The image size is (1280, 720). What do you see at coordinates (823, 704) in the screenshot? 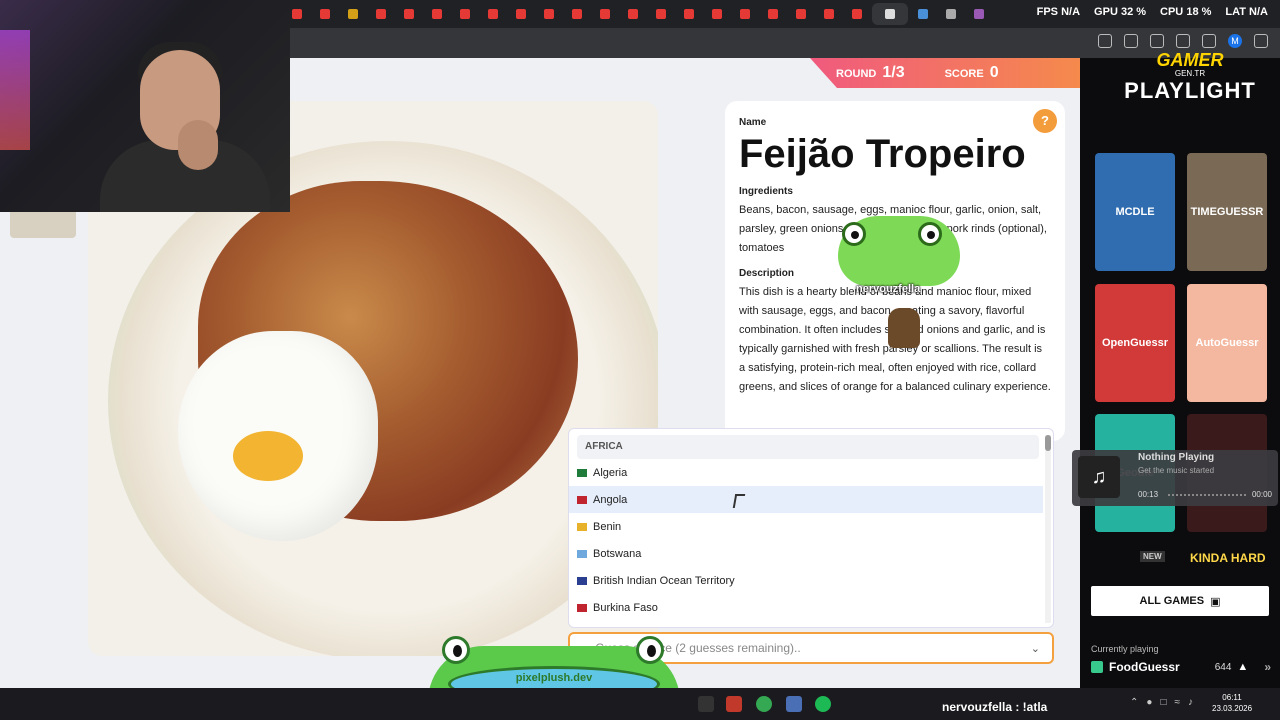
I see `spotify-icon` at bounding box center [823, 704].